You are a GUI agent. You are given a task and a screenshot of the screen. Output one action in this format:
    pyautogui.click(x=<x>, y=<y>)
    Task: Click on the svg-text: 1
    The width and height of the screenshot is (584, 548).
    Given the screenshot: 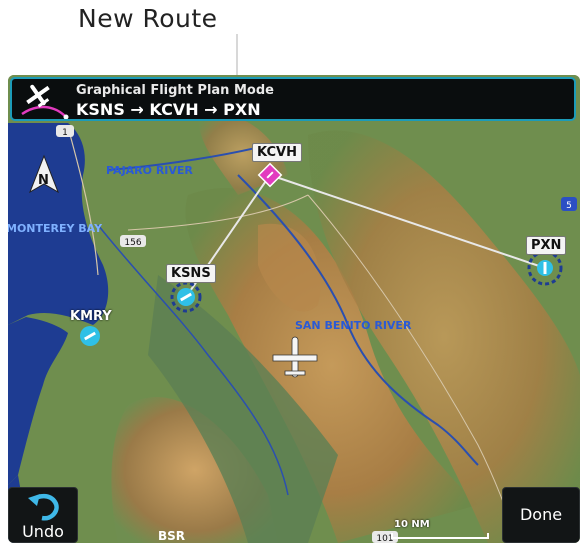 What is the action you would take?
    pyautogui.click(x=65, y=133)
    